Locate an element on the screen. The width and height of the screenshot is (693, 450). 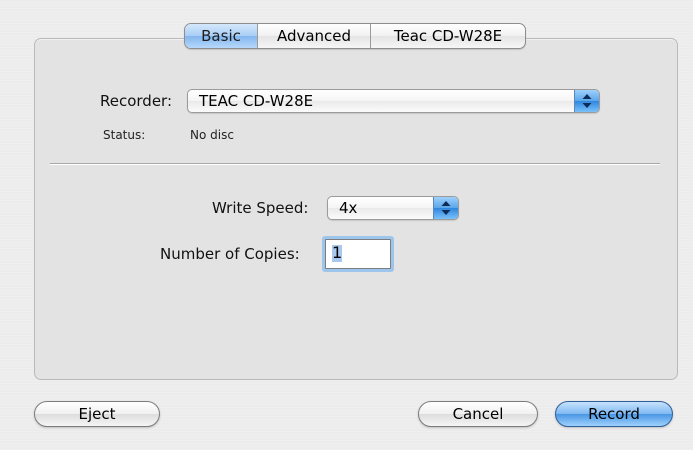
tab-bar: Basic Advanced Teac CD-W28E is located at coordinates (355, 36).